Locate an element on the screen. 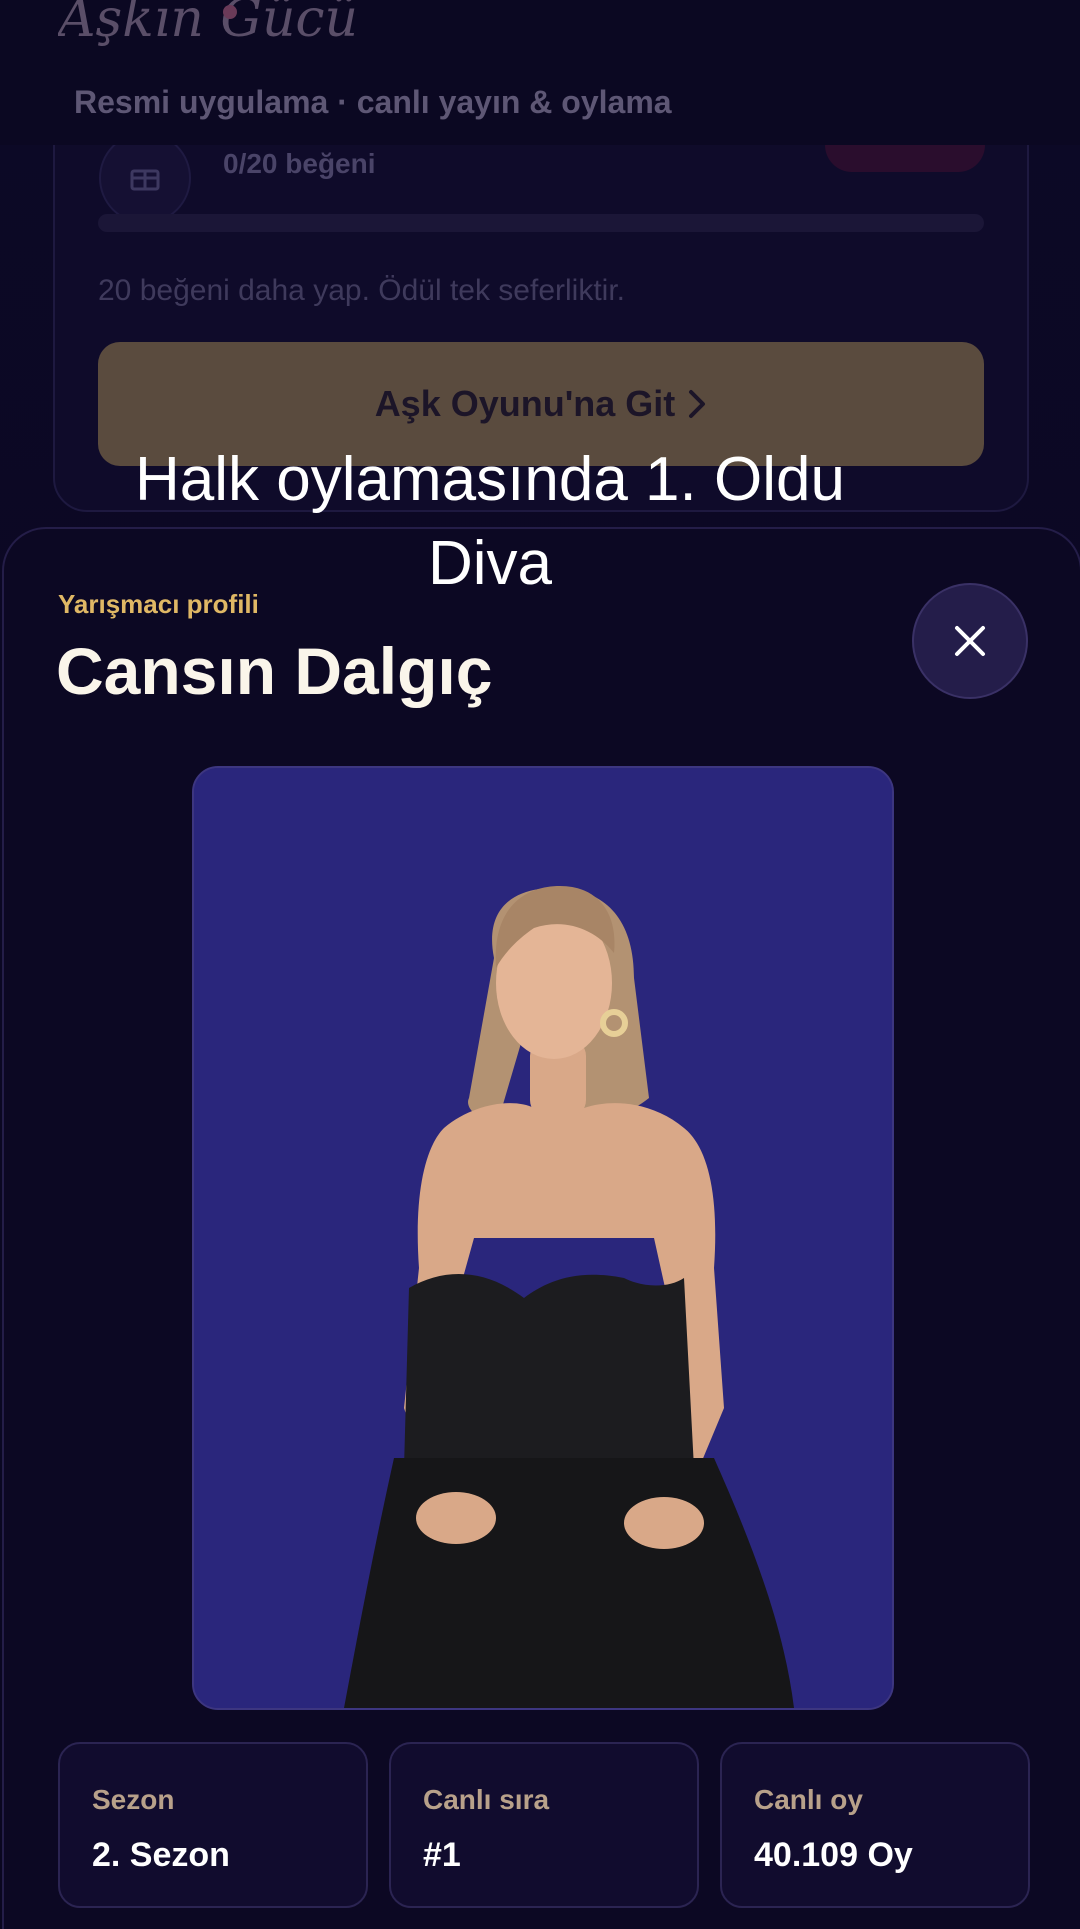 Image resolution: width=1080 pixels, height=1929 pixels. video-caption: Halk oylamasında 1. Oldu Diva is located at coordinates (490, 522).